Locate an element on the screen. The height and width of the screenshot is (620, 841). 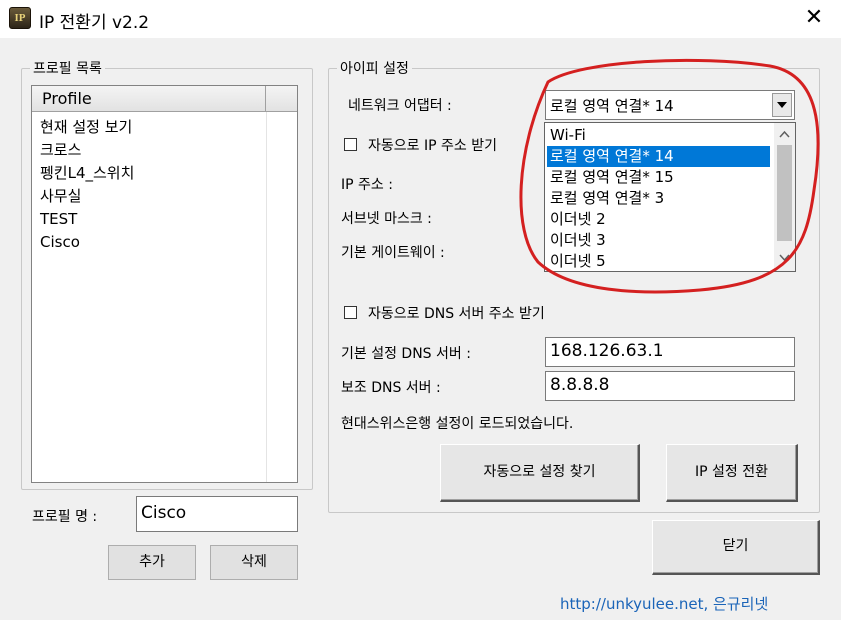
adapter-option-ethernet-2: 이더넷 2 is located at coordinates (658, 219).